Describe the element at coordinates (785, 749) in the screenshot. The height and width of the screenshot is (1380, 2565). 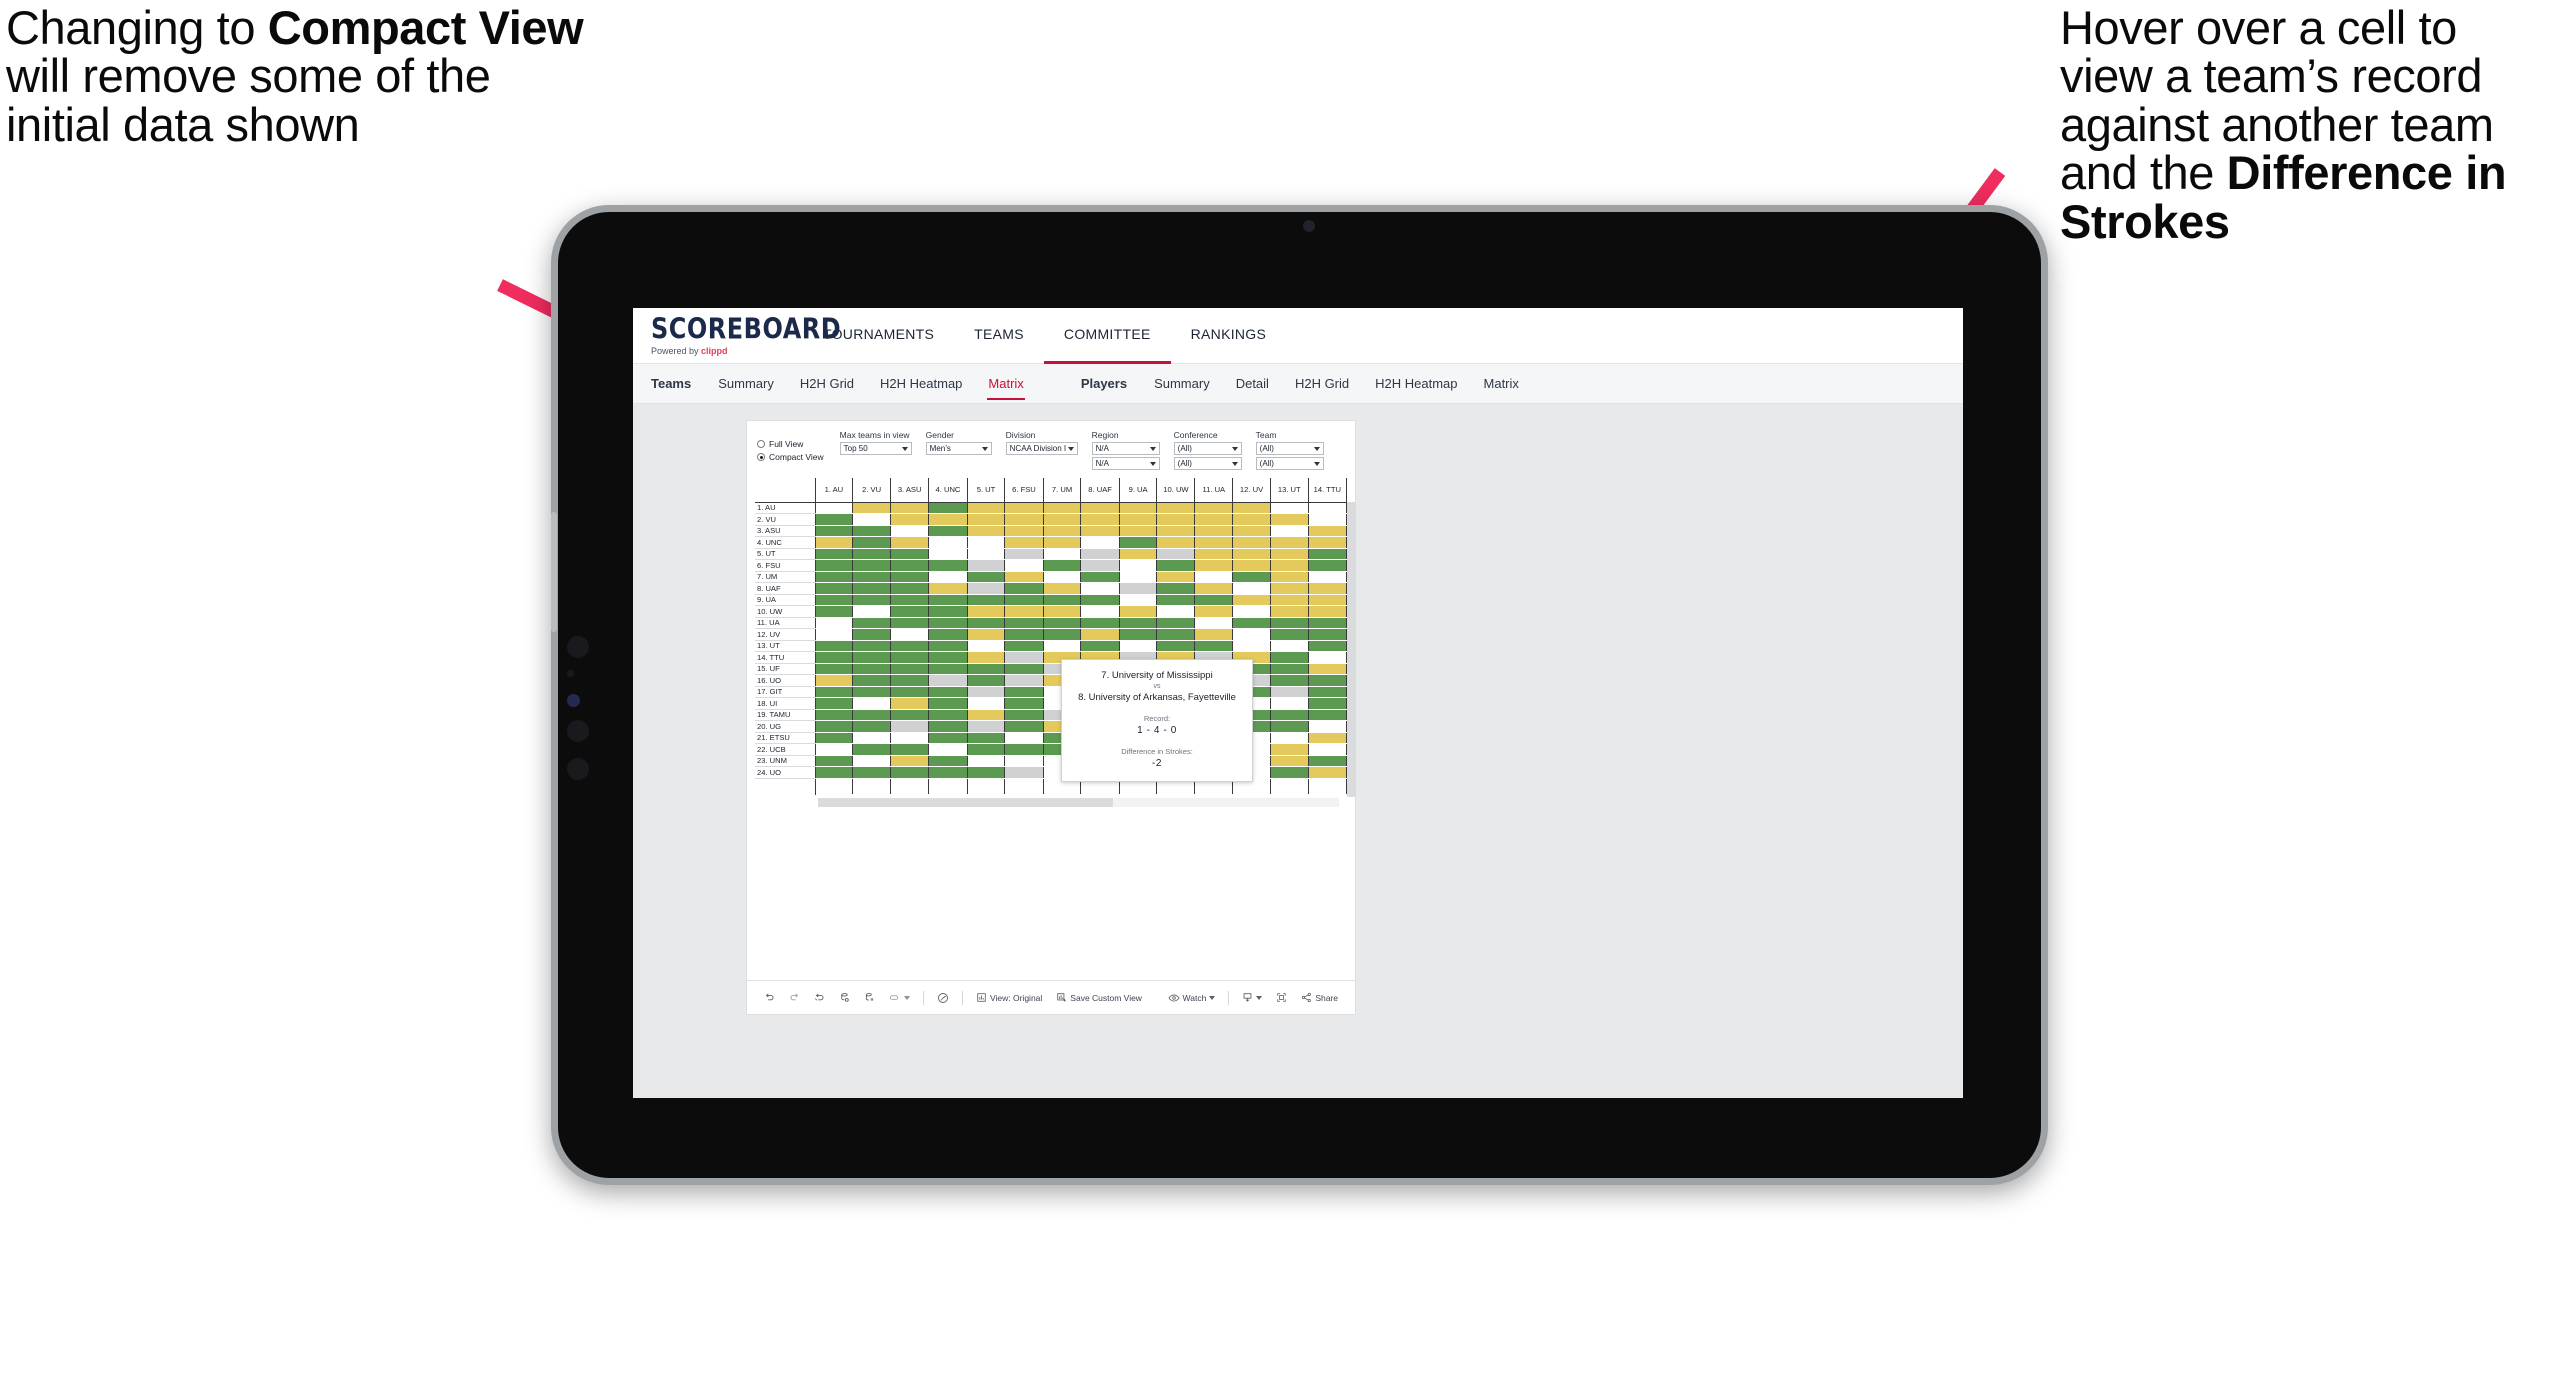
I see `matrix-row-header: 22. UCB` at that location.